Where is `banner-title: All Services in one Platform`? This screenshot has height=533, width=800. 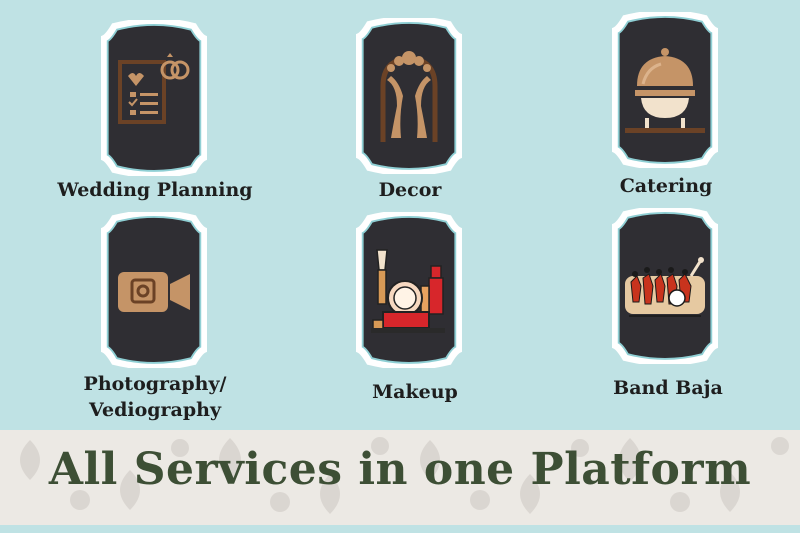 banner-title: All Services in one Platform is located at coordinates (400, 469).